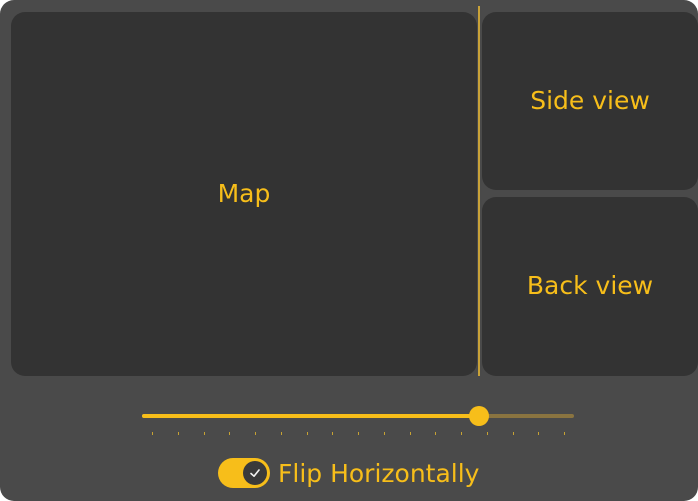  I want to click on flip-horizontally-toggle, so click(244, 473).